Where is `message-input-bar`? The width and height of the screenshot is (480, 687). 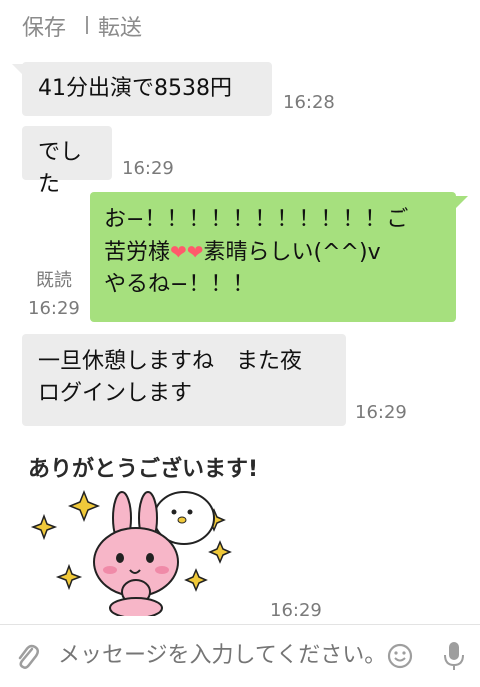 message-input-bar is located at coordinates (240, 655).